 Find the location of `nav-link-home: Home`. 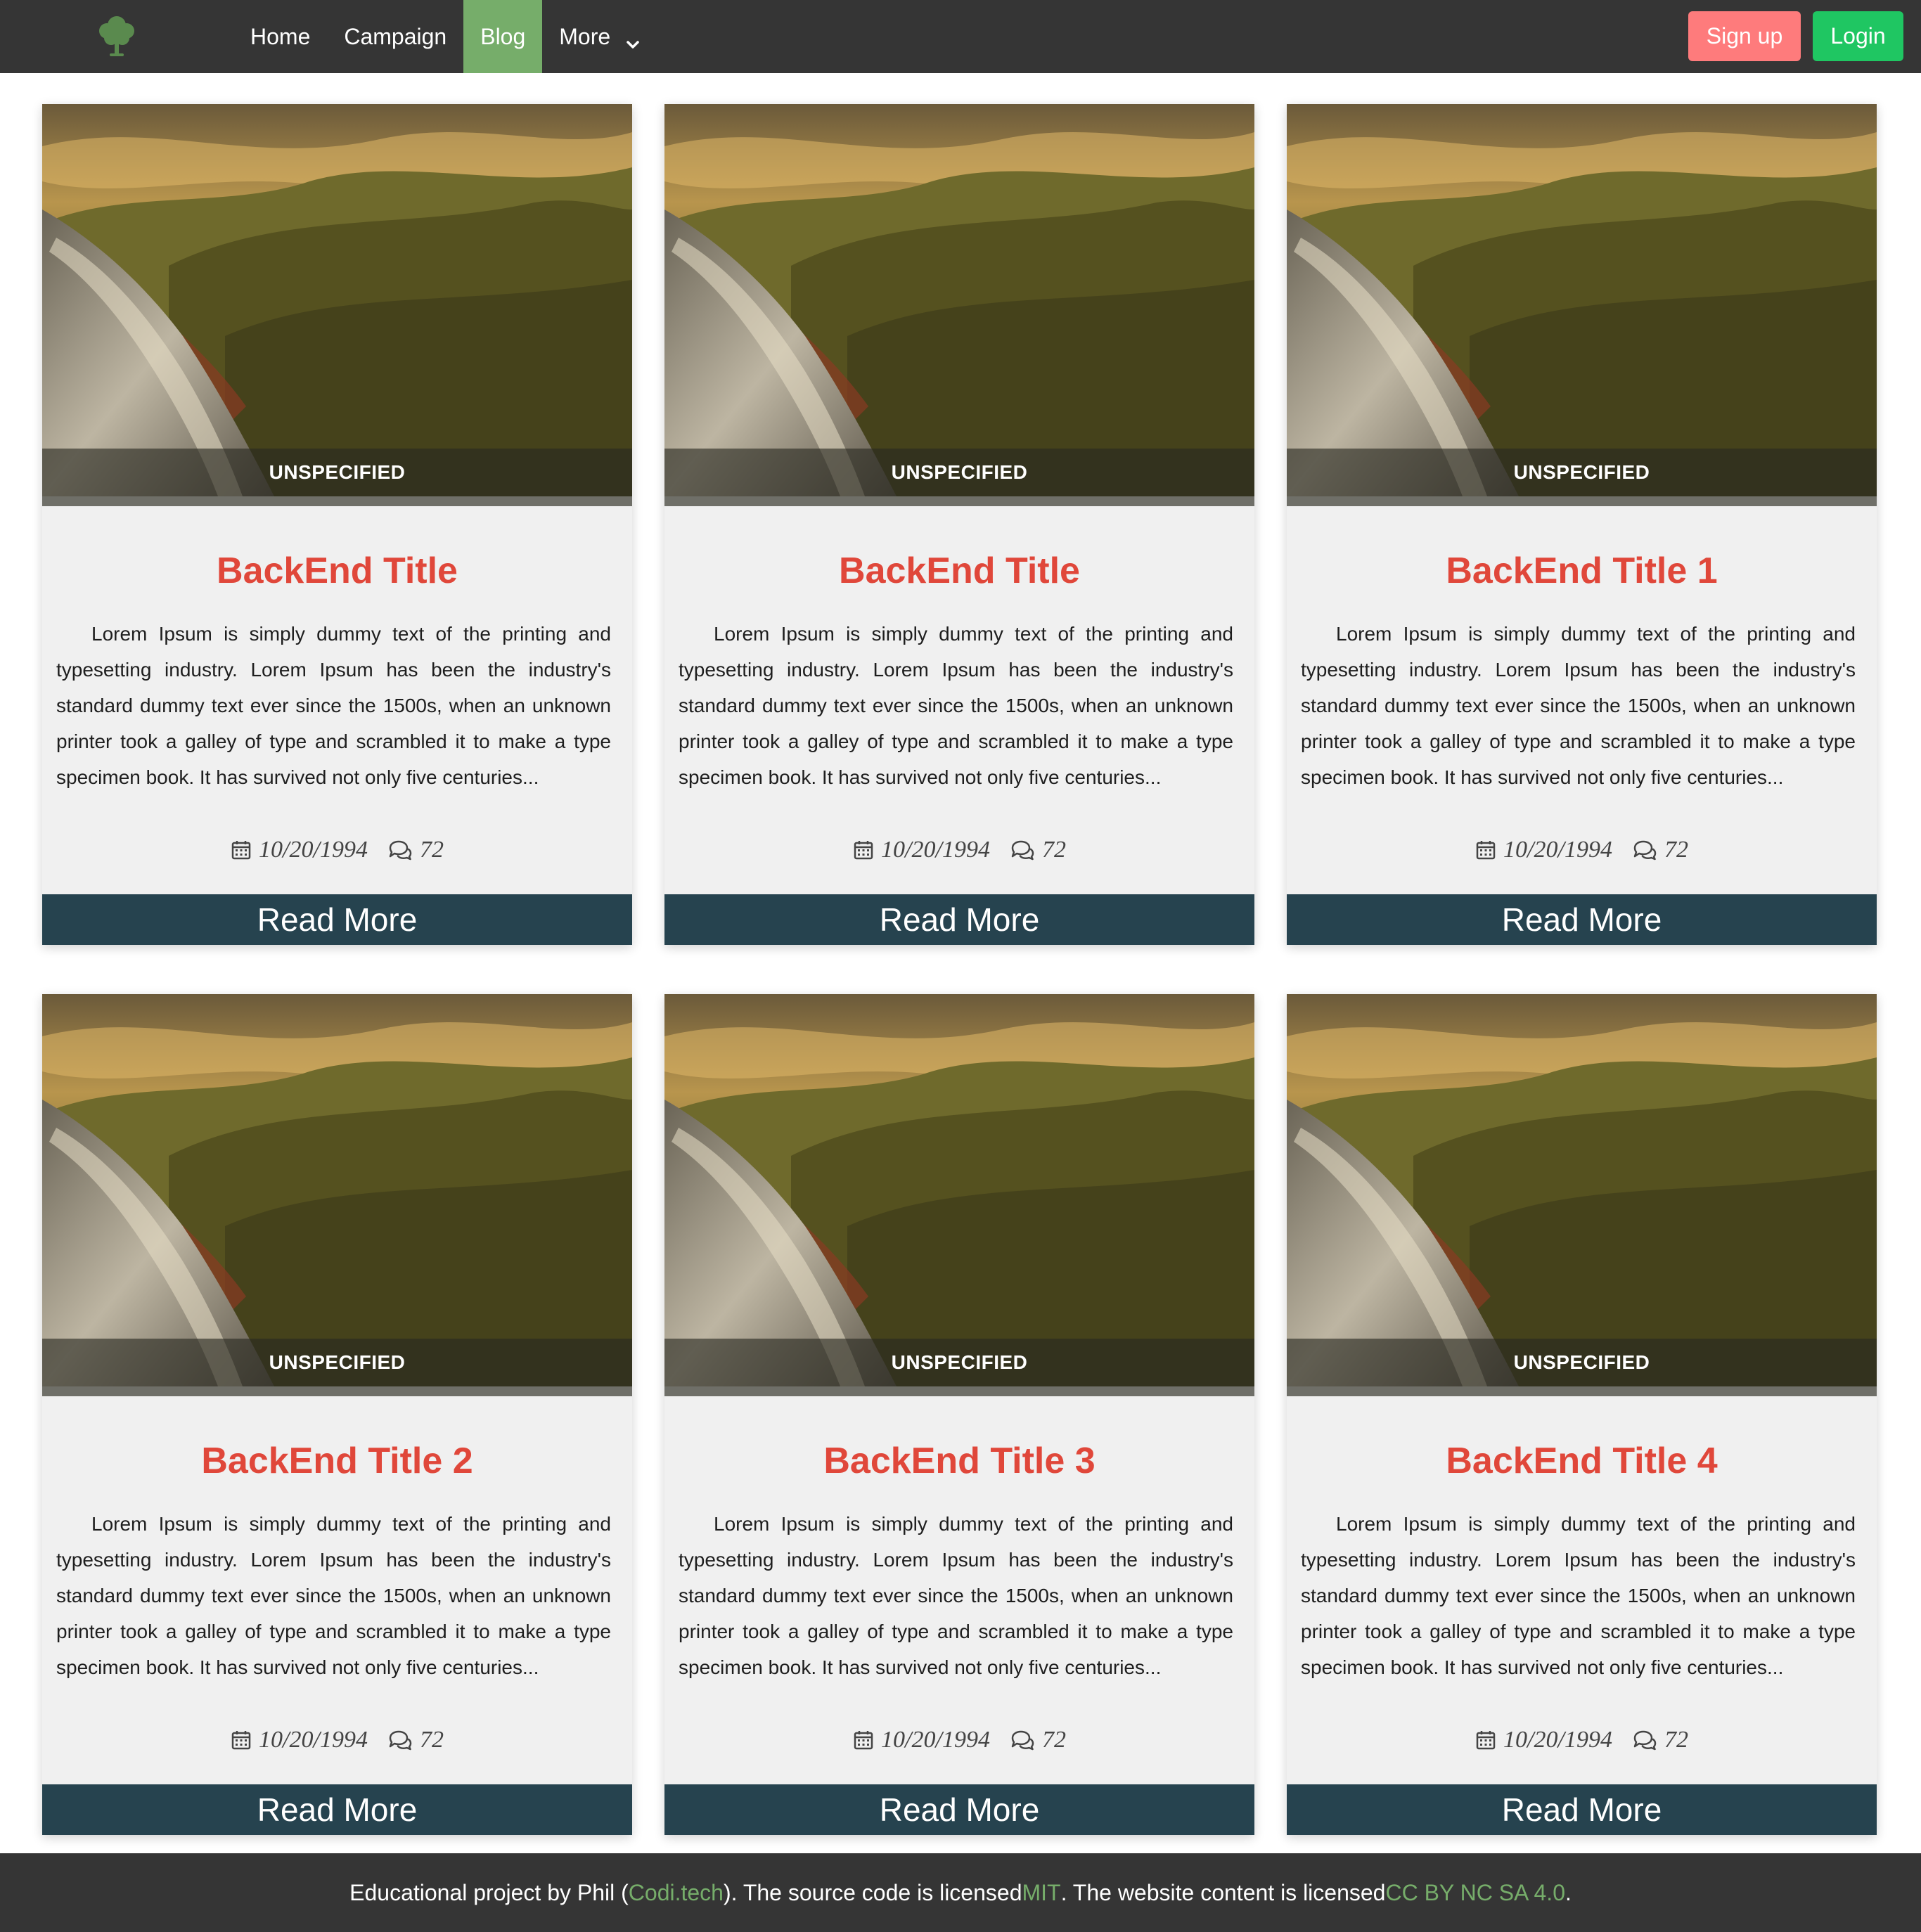

nav-link-home: Home is located at coordinates (280, 36).